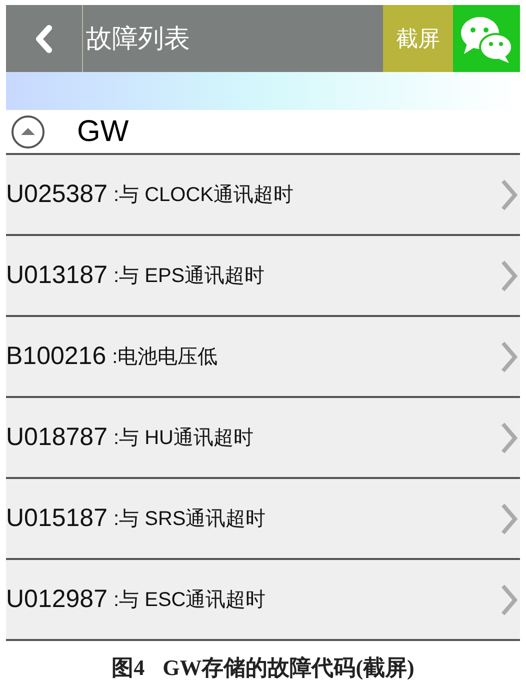 This screenshot has height=690, width=526. What do you see at coordinates (138, 38) in the screenshot?
I see `screen-title: 故障列表` at bounding box center [138, 38].